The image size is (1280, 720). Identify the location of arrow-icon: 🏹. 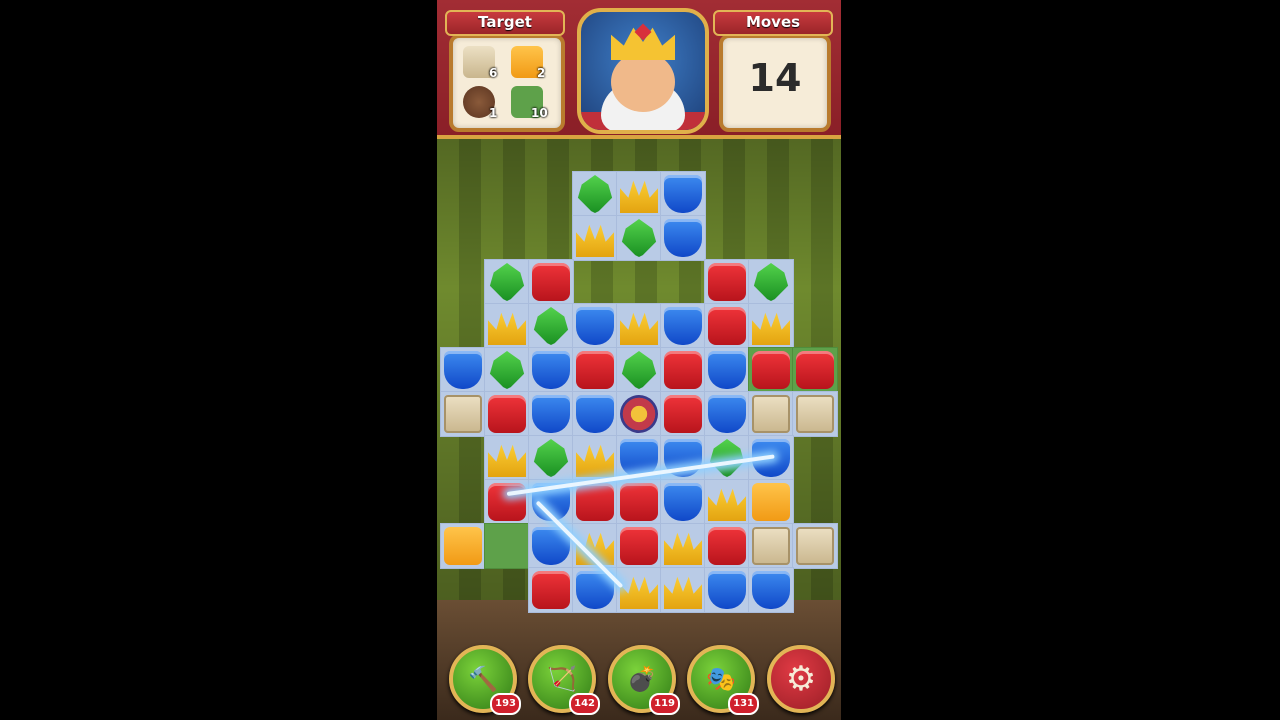
(562, 679).